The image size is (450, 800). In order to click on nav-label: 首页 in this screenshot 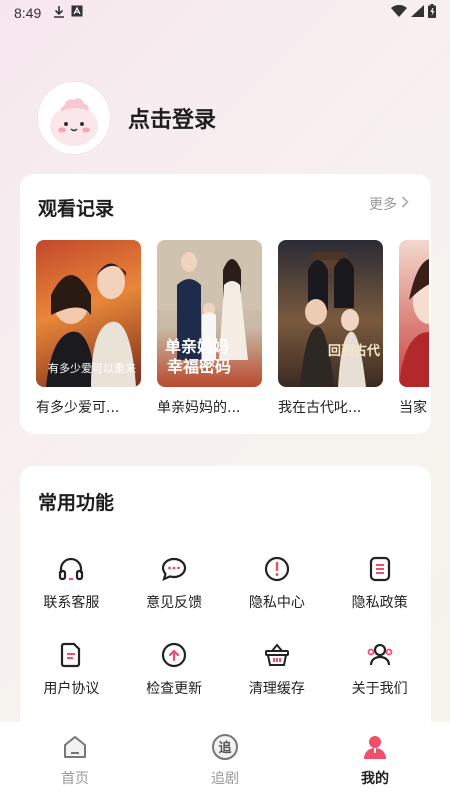, I will do `click(75, 779)`.